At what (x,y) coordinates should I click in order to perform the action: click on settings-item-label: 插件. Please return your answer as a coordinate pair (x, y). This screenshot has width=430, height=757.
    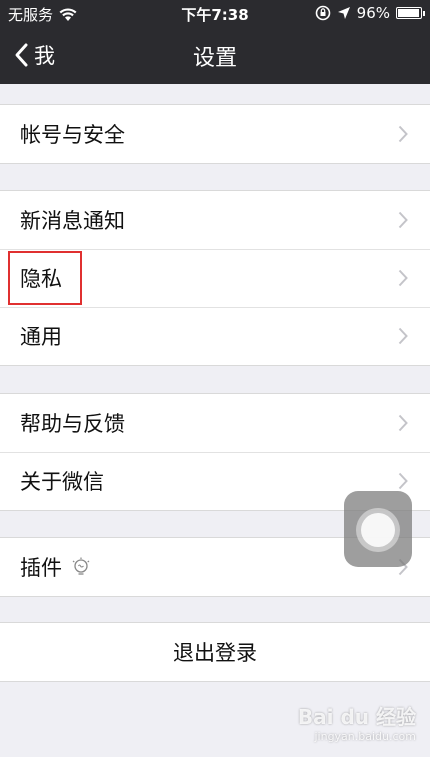
    Looking at the image, I should click on (41, 568).